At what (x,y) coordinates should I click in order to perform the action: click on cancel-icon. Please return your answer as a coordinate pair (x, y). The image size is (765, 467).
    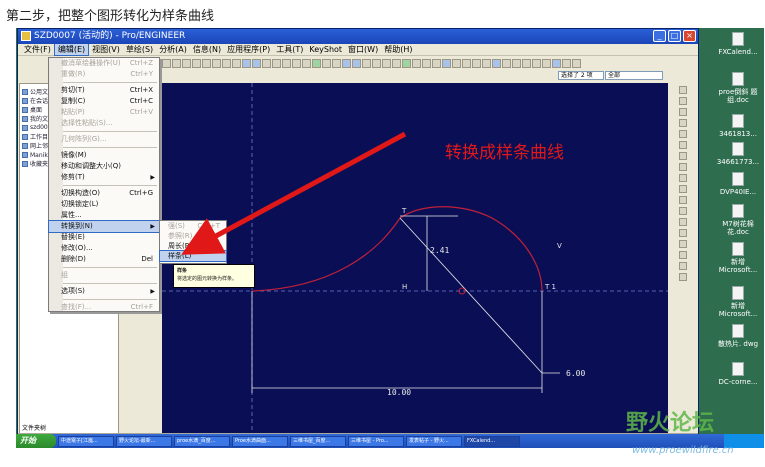
    Looking at the image, I should click on (683, 277).